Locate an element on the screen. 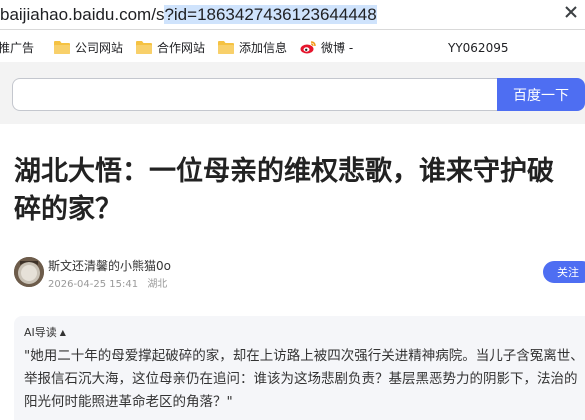  caret-up-icon: ▲ is located at coordinates (62, 332).